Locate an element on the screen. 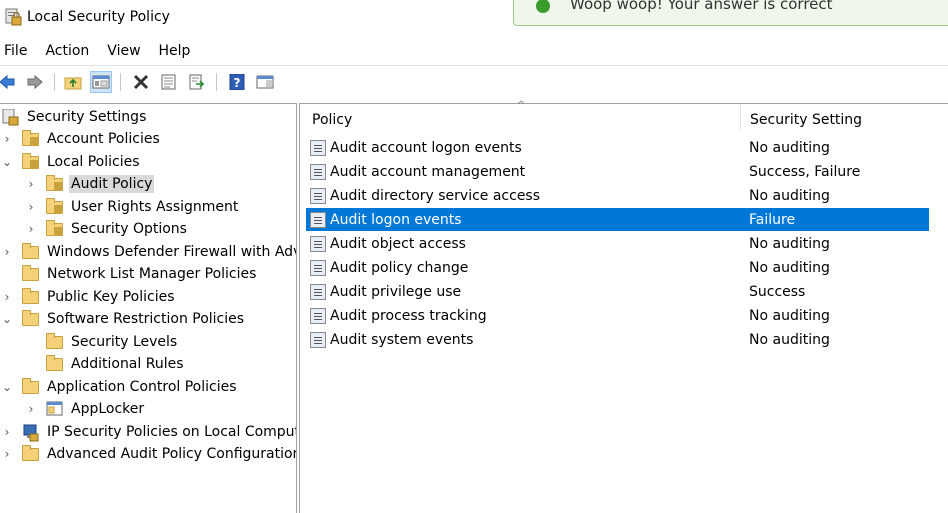  help-icon: ? is located at coordinates (237, 82).